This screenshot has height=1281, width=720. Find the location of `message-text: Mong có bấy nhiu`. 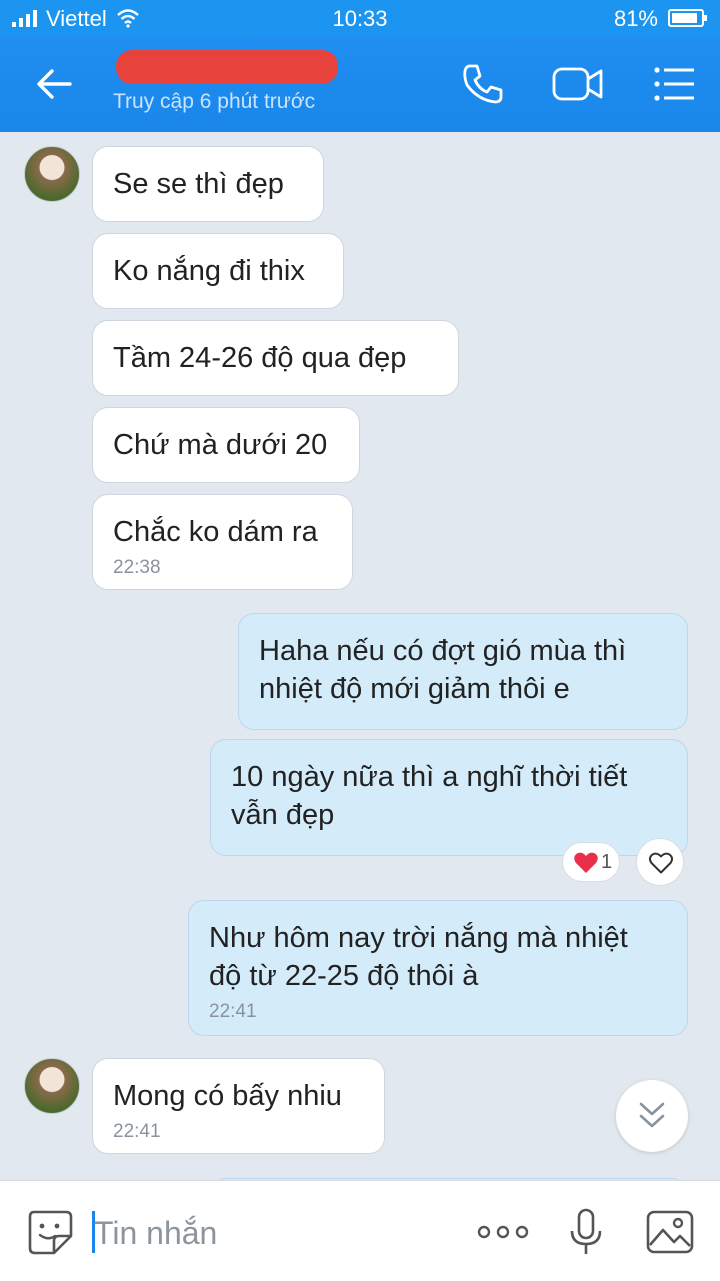

message-text: Mong có bấy nhiu is located at coordinates (227, 1096).